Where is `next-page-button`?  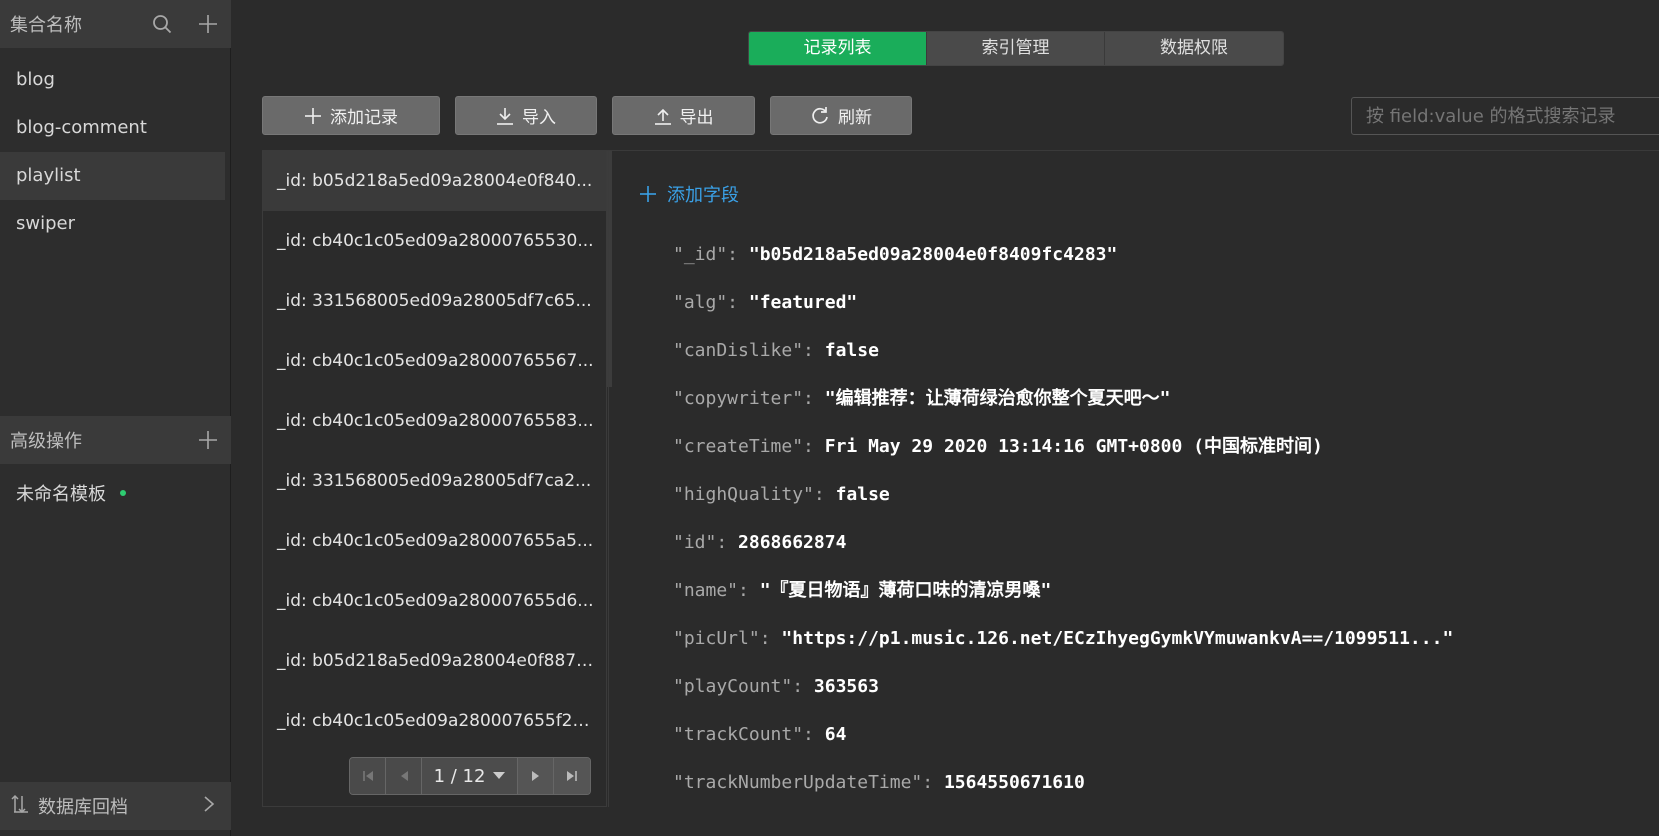
next-page-button is located at coordinates (536, 776).